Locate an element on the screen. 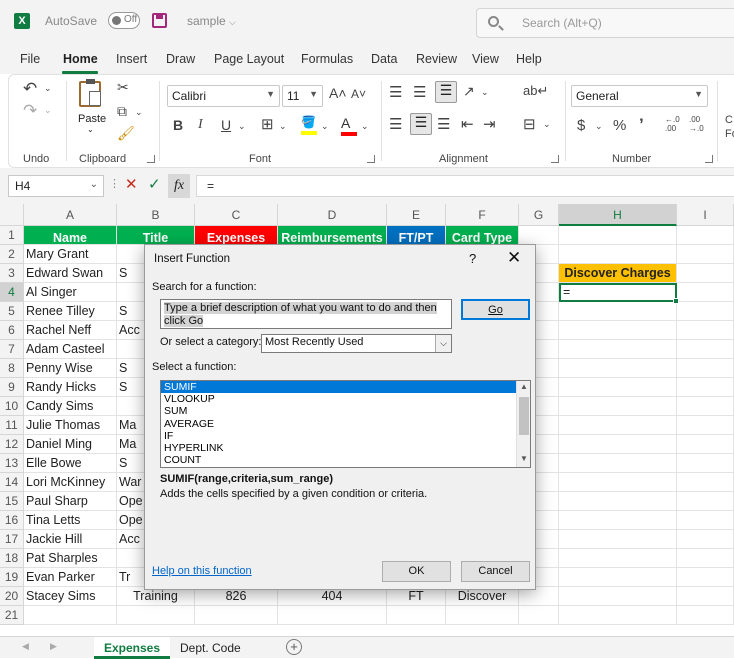 Image resolution: width=734 pixels, height=659 pixels. cell-b1: Title is located at coordinates (156, 235).